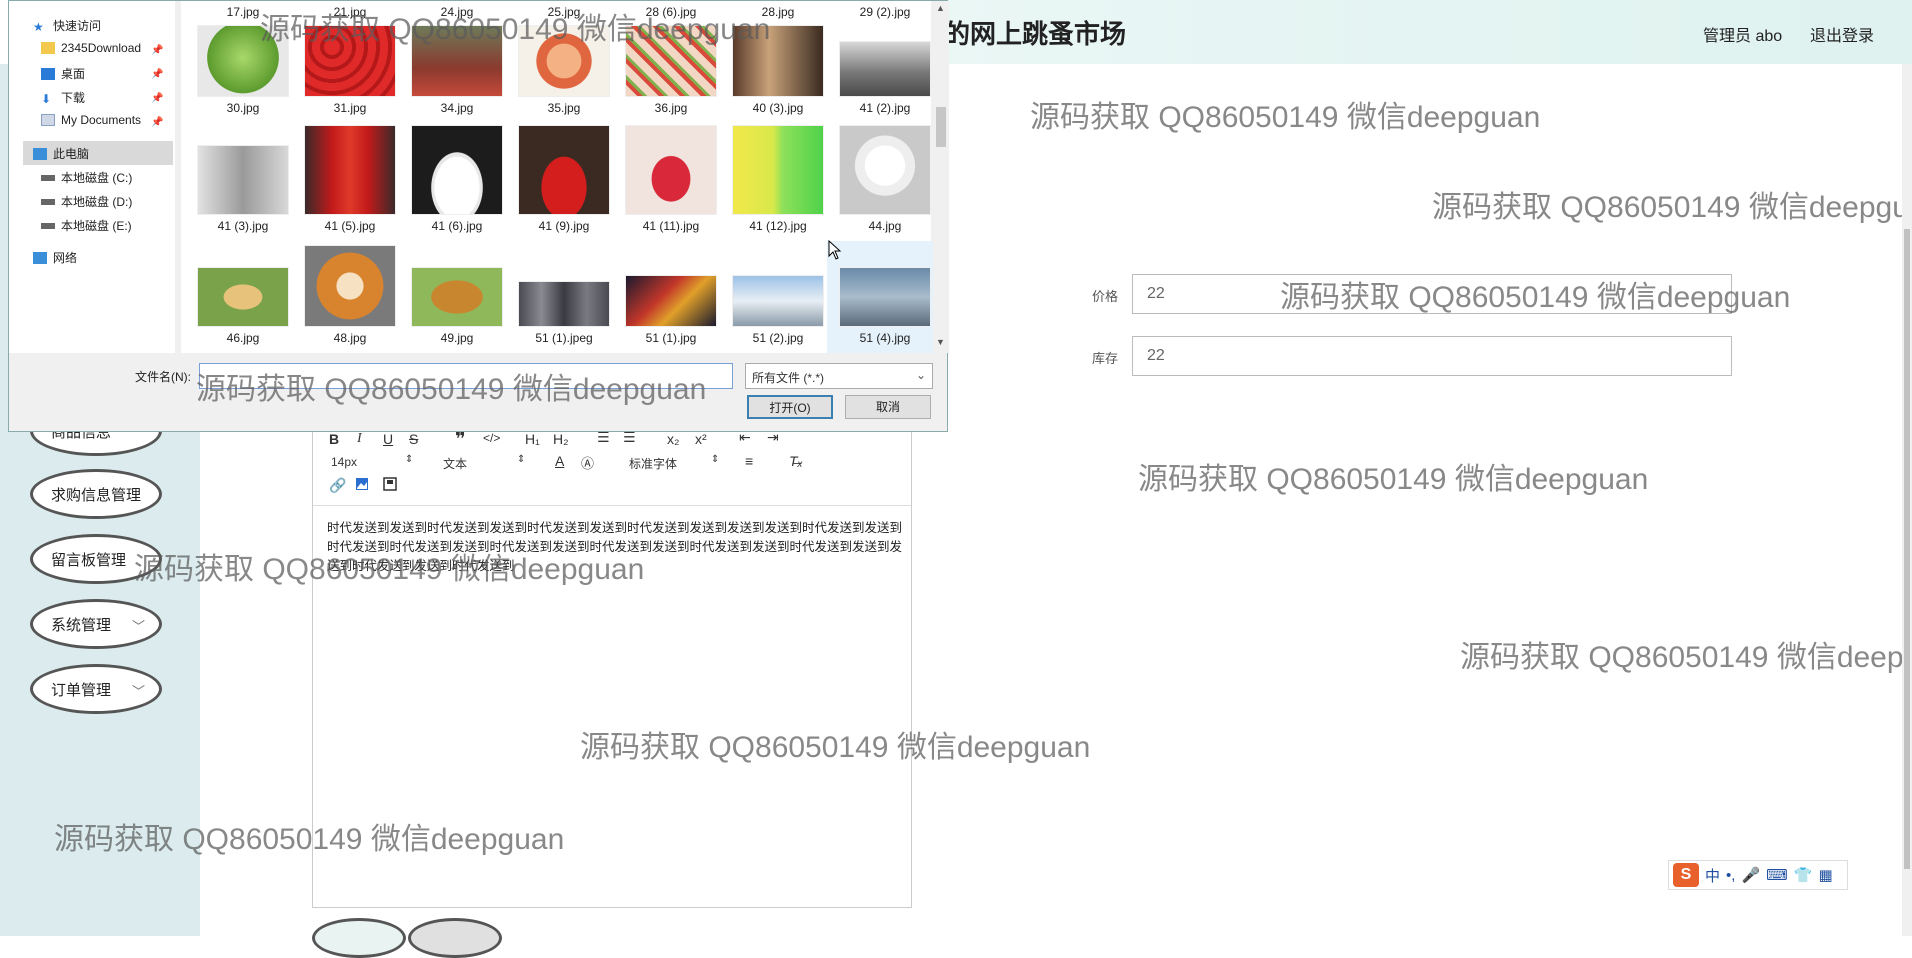 The height and width of the screenshot is (958, 1912). I want to click on file-name: 41 (12).jpg, so click(778, 226).